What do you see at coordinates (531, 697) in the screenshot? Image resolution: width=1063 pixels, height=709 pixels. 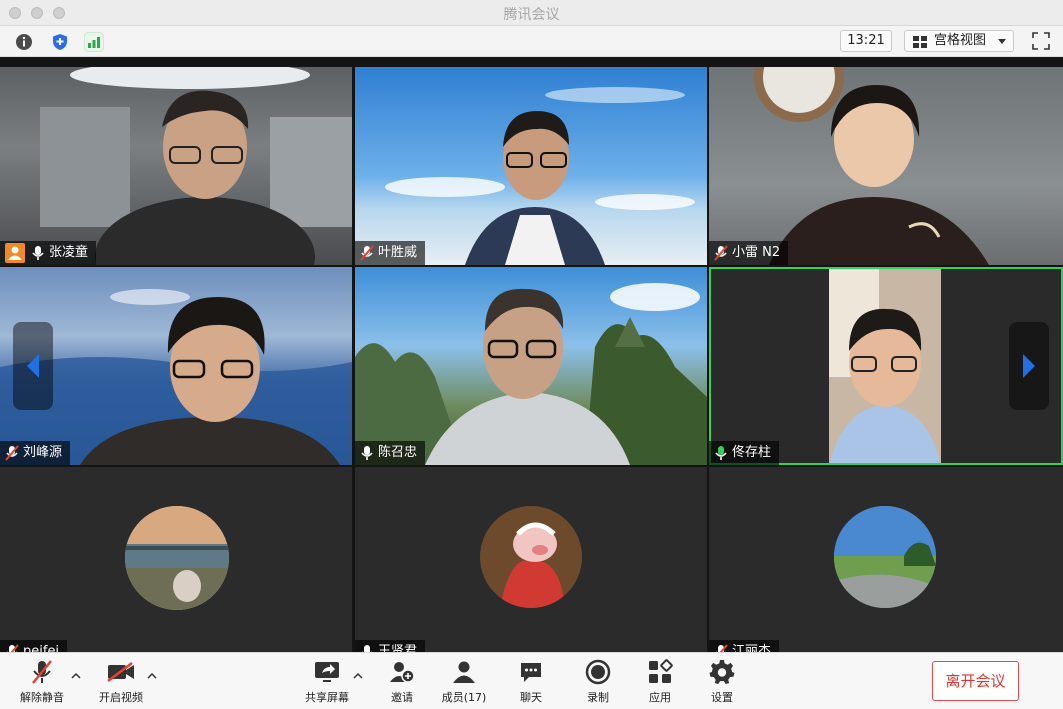 I see `chat-label: 聊天` at bounding box center [531, 697].